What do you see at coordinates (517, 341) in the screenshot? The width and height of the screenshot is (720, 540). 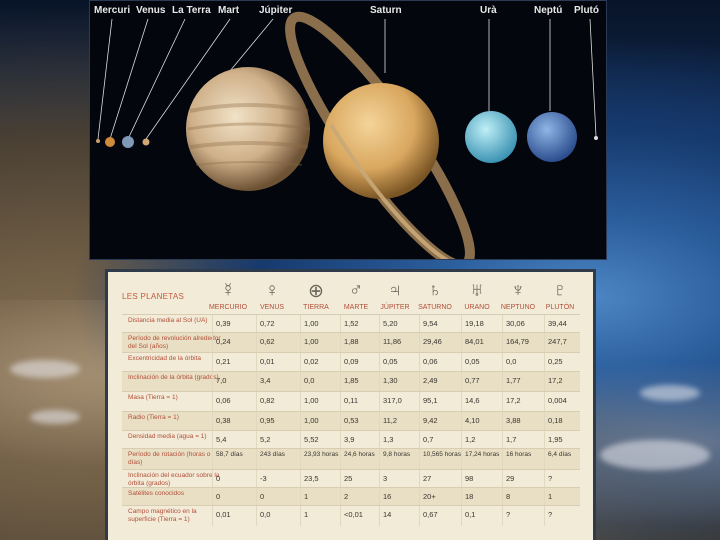 I see `table-cell: 164,79` at bounding box center [517, 341].